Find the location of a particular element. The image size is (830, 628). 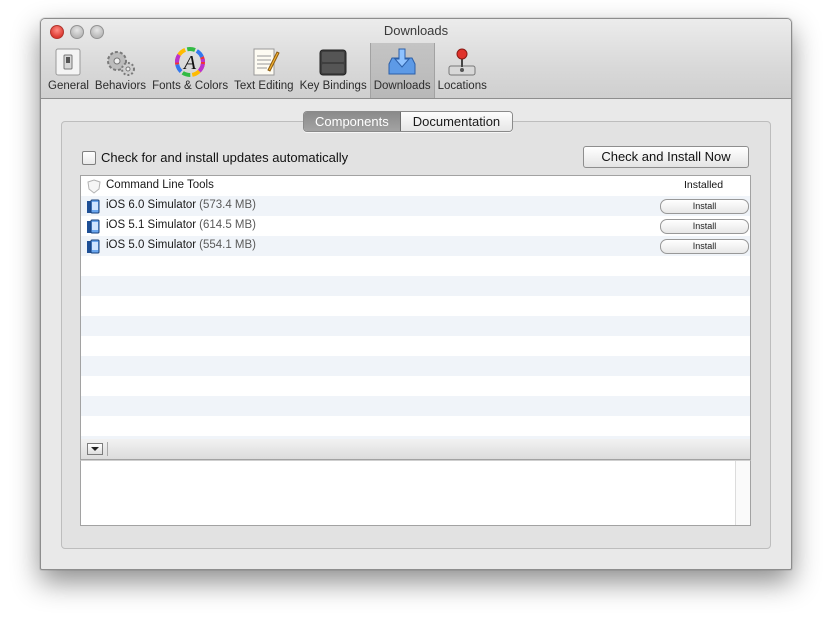

notepad-pencil-icon is located at coordinates (266, 62).